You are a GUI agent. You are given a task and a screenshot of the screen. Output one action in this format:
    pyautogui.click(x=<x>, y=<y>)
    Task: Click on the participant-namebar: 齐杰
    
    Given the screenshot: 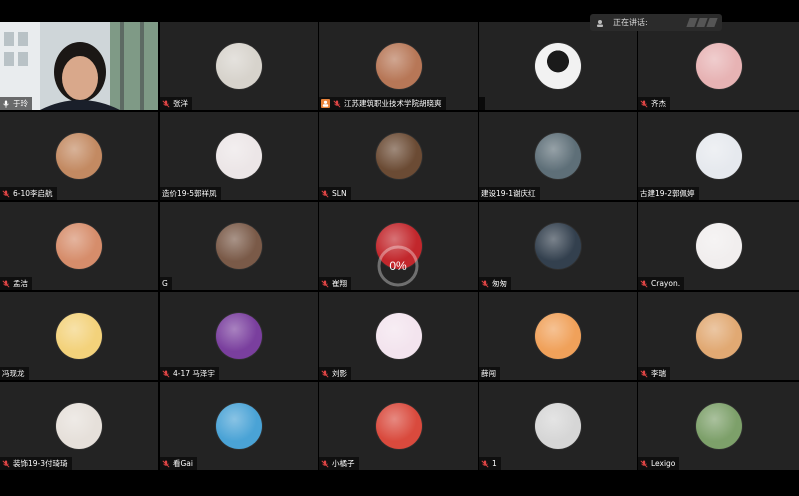 What is the action you would take?
    pyautogui.click(x=654, y=103)
    